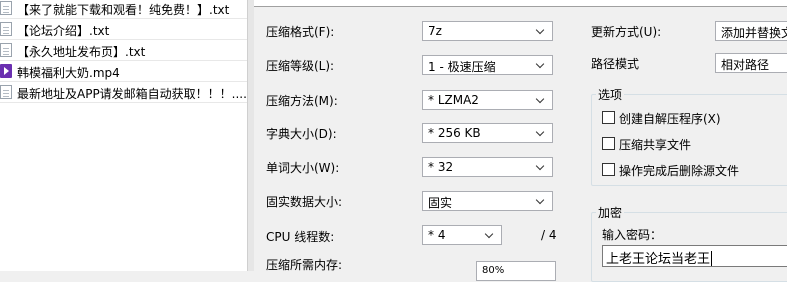 The width and height of the screenshot is (787, 282). What do you see at coordinates (610, 212) in the screenshot?
I see `encryption-title: 加密` at bounding box center [610, 212].